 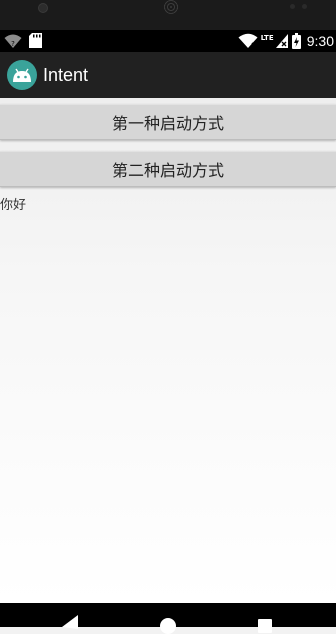 I want to click on wifi-icon, so click(x=248, y=40).